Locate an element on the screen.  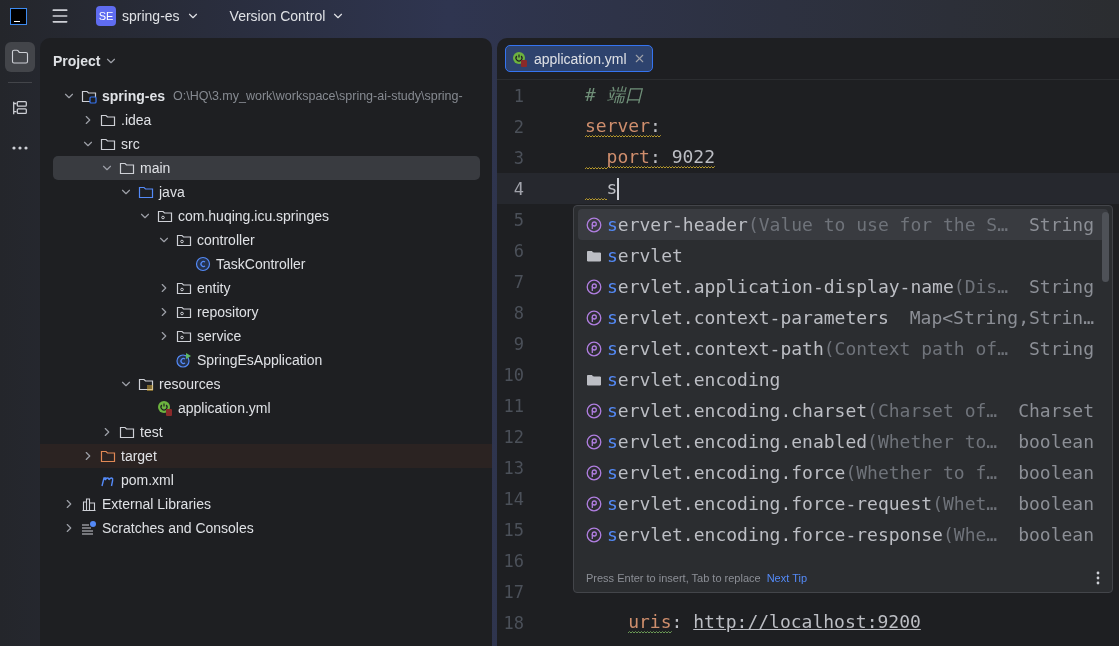
editor-tab: application.yml is located at coordinates (579, 58).